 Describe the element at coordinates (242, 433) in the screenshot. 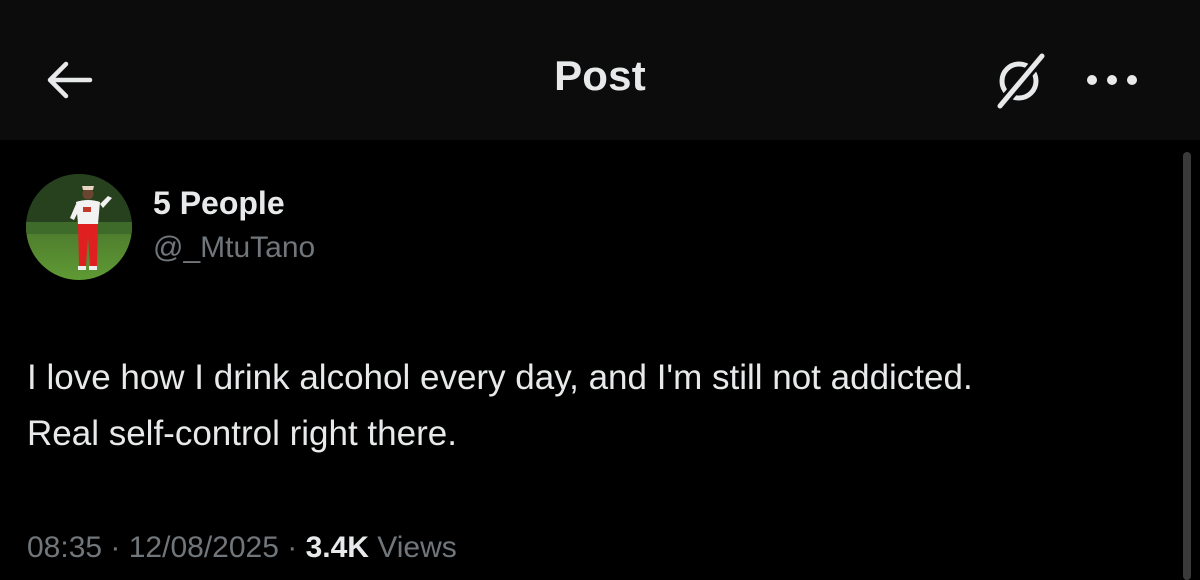

I see `post-text-line: Real self-control right there.` at that location.